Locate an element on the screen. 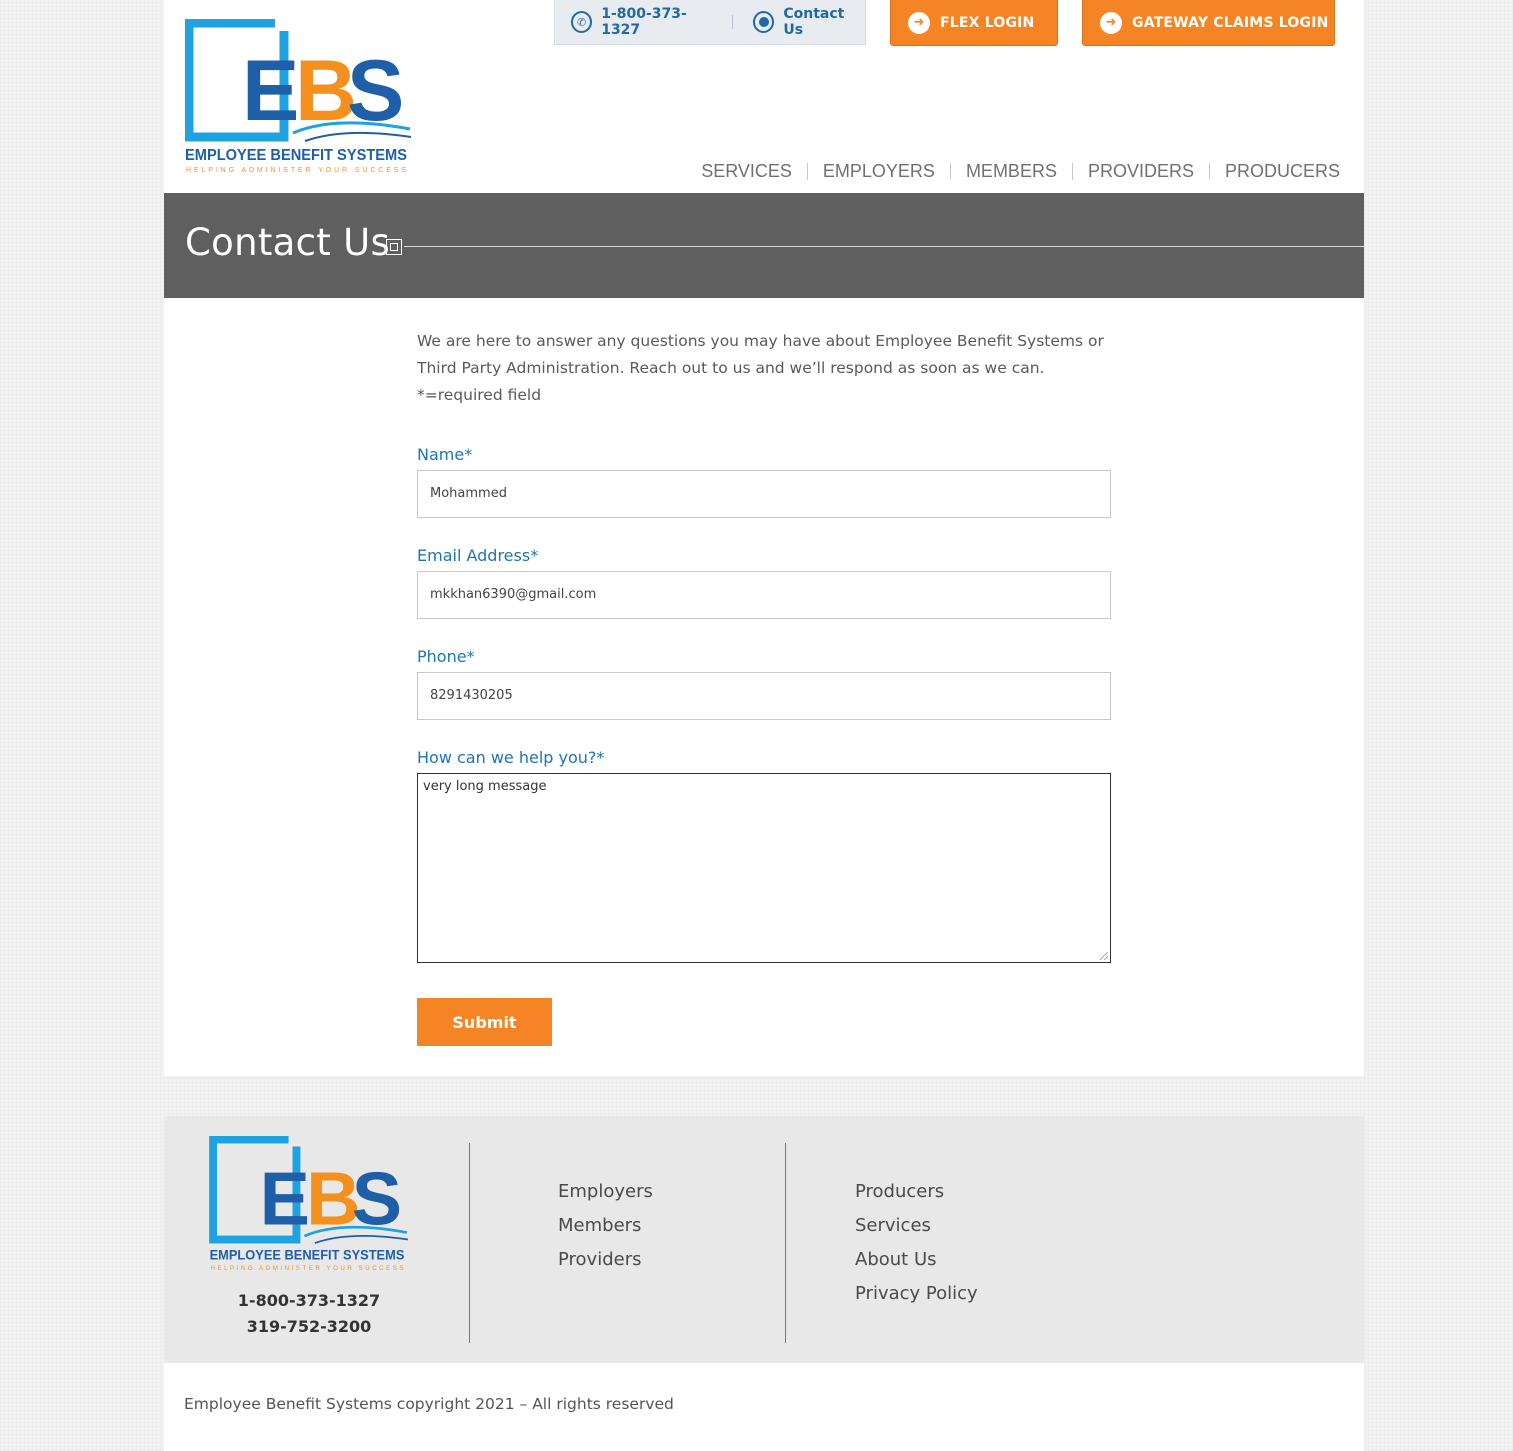  flex-login-button: ➜ FLEX LOGIN is located at coordinates (974, 23).